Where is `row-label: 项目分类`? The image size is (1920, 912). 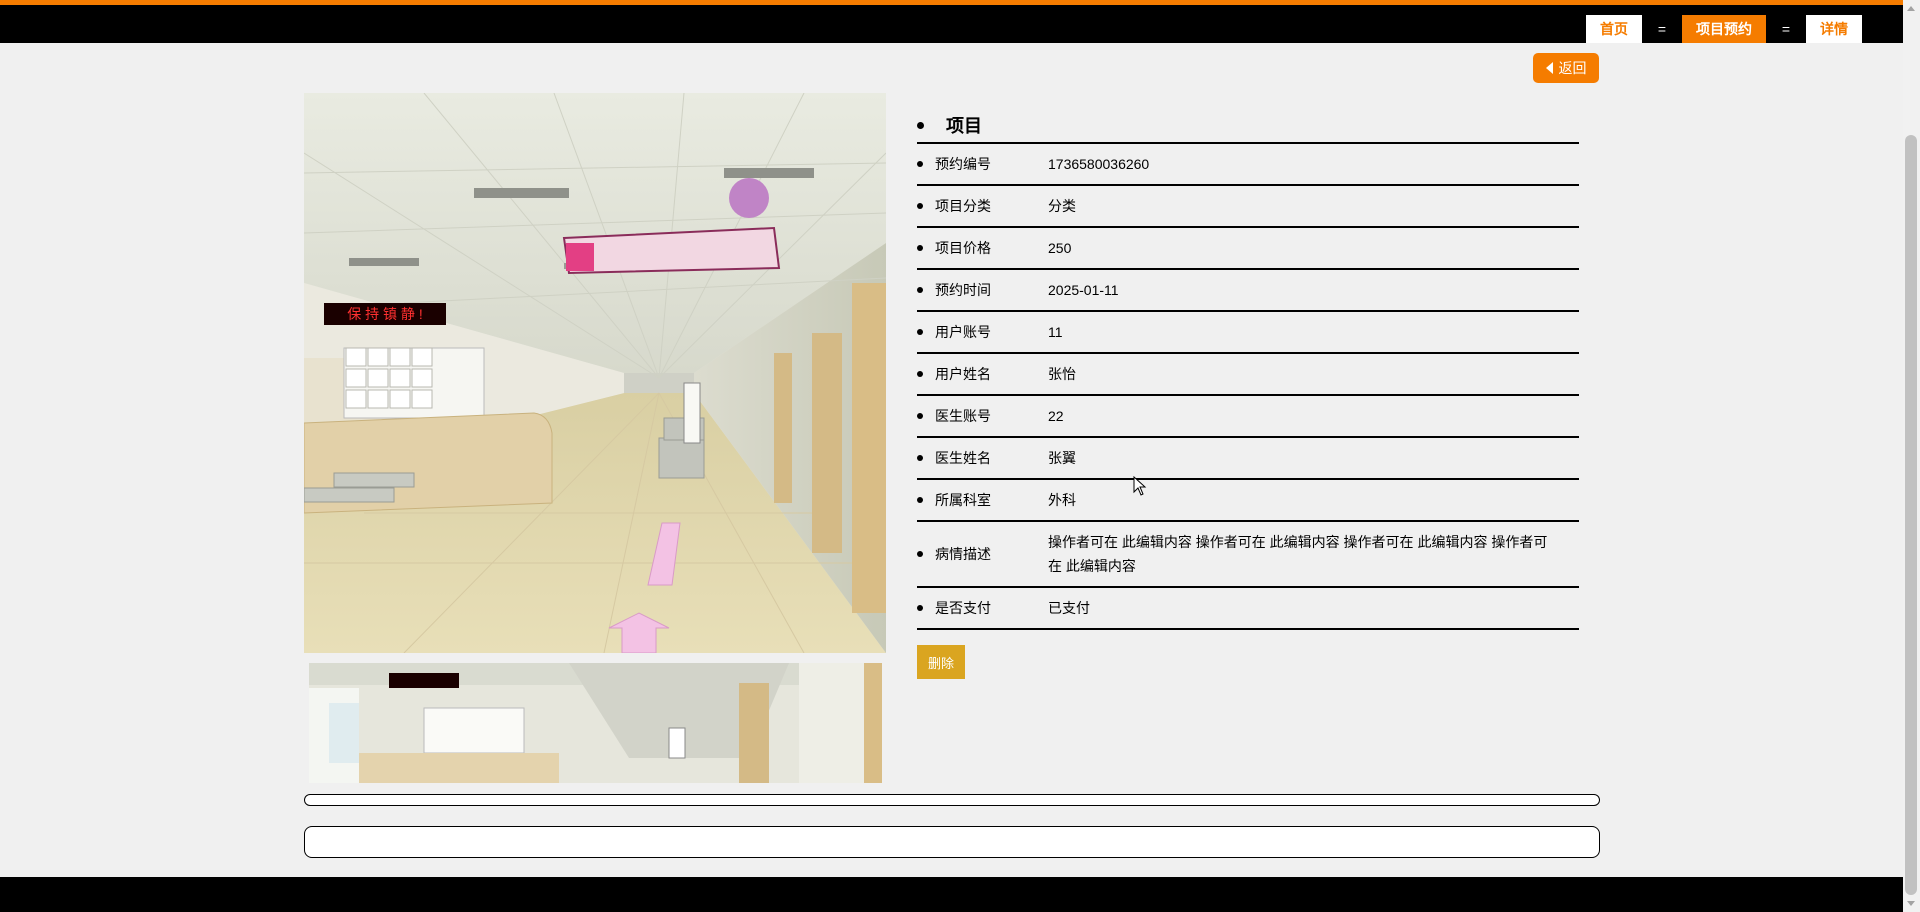 row-label: 项目分类 is located at coordinates (963, 206).